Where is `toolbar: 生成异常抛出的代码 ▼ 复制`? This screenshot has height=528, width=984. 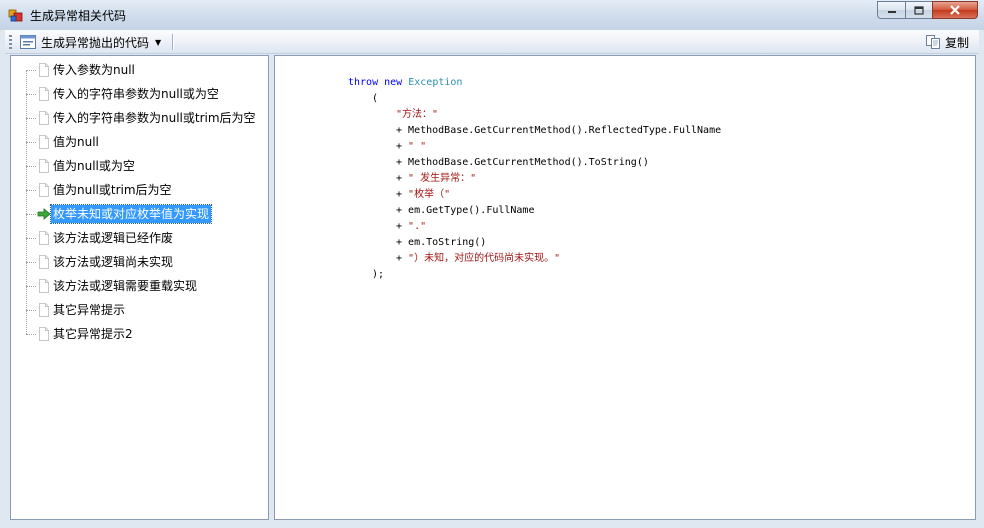
toolbar: 生成异常抛出的代码 ▼ 复制 is located at coordinates (492, 42).